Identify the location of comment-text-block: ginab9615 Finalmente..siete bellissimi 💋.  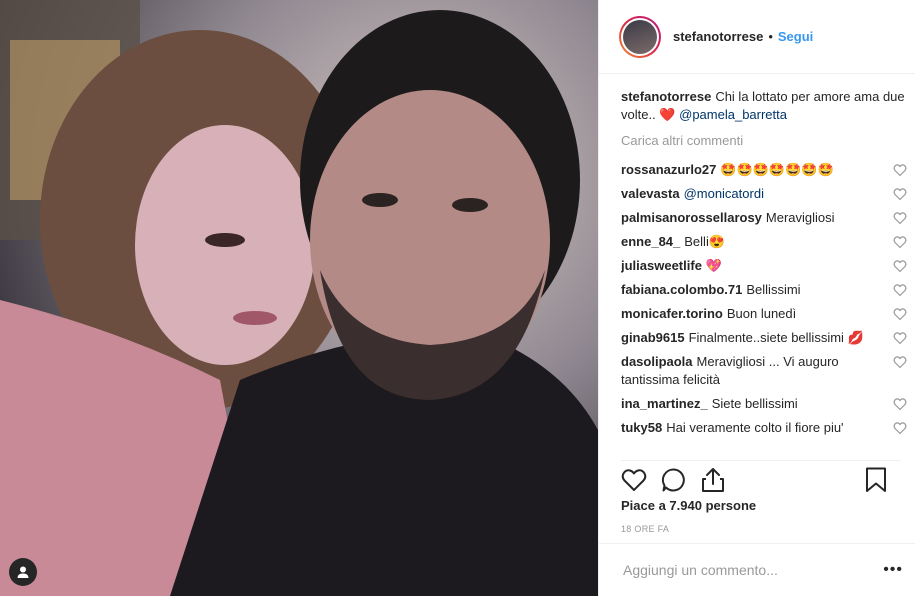
(757, 338).